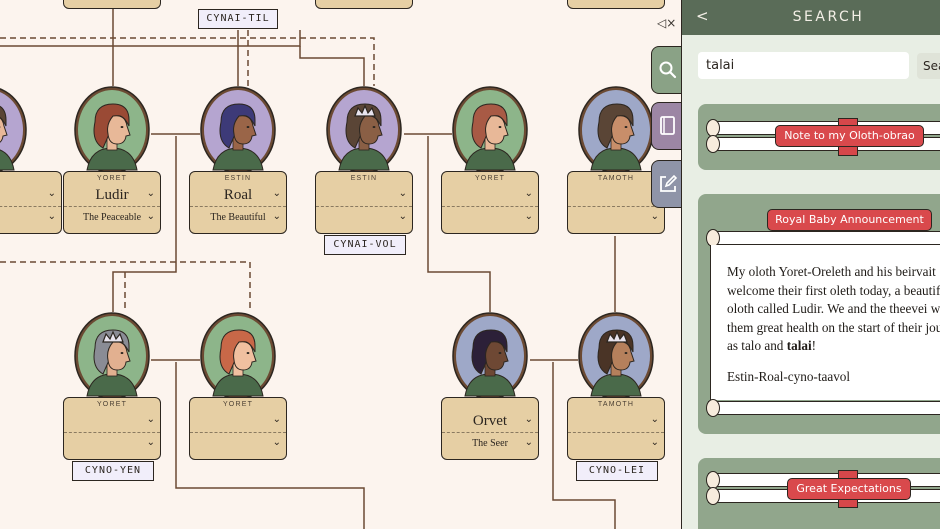  I want to click on house-tag: CYNAI-VOL, so click(365, 245).